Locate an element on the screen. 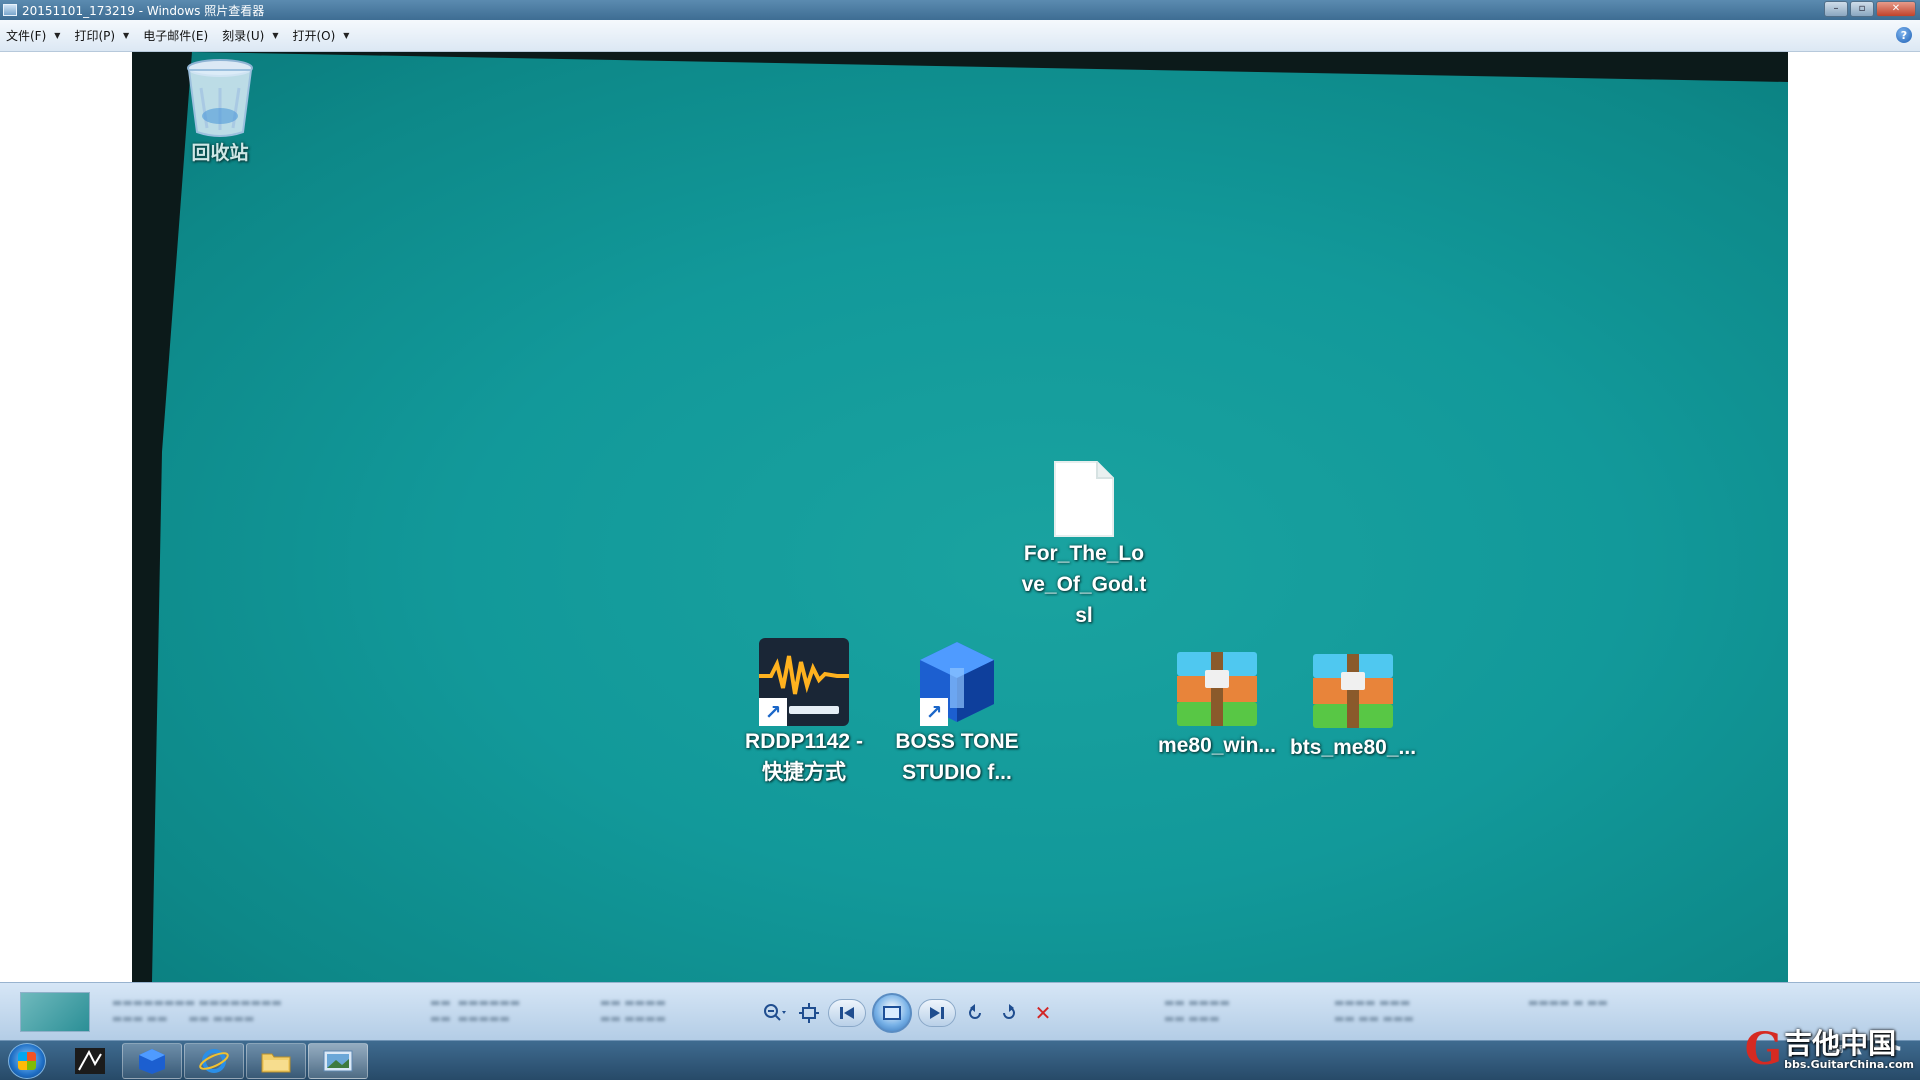 The height and width of the screenshot is (1080, 1920). windows-logo-icon is located at coordinates (27, 1061).